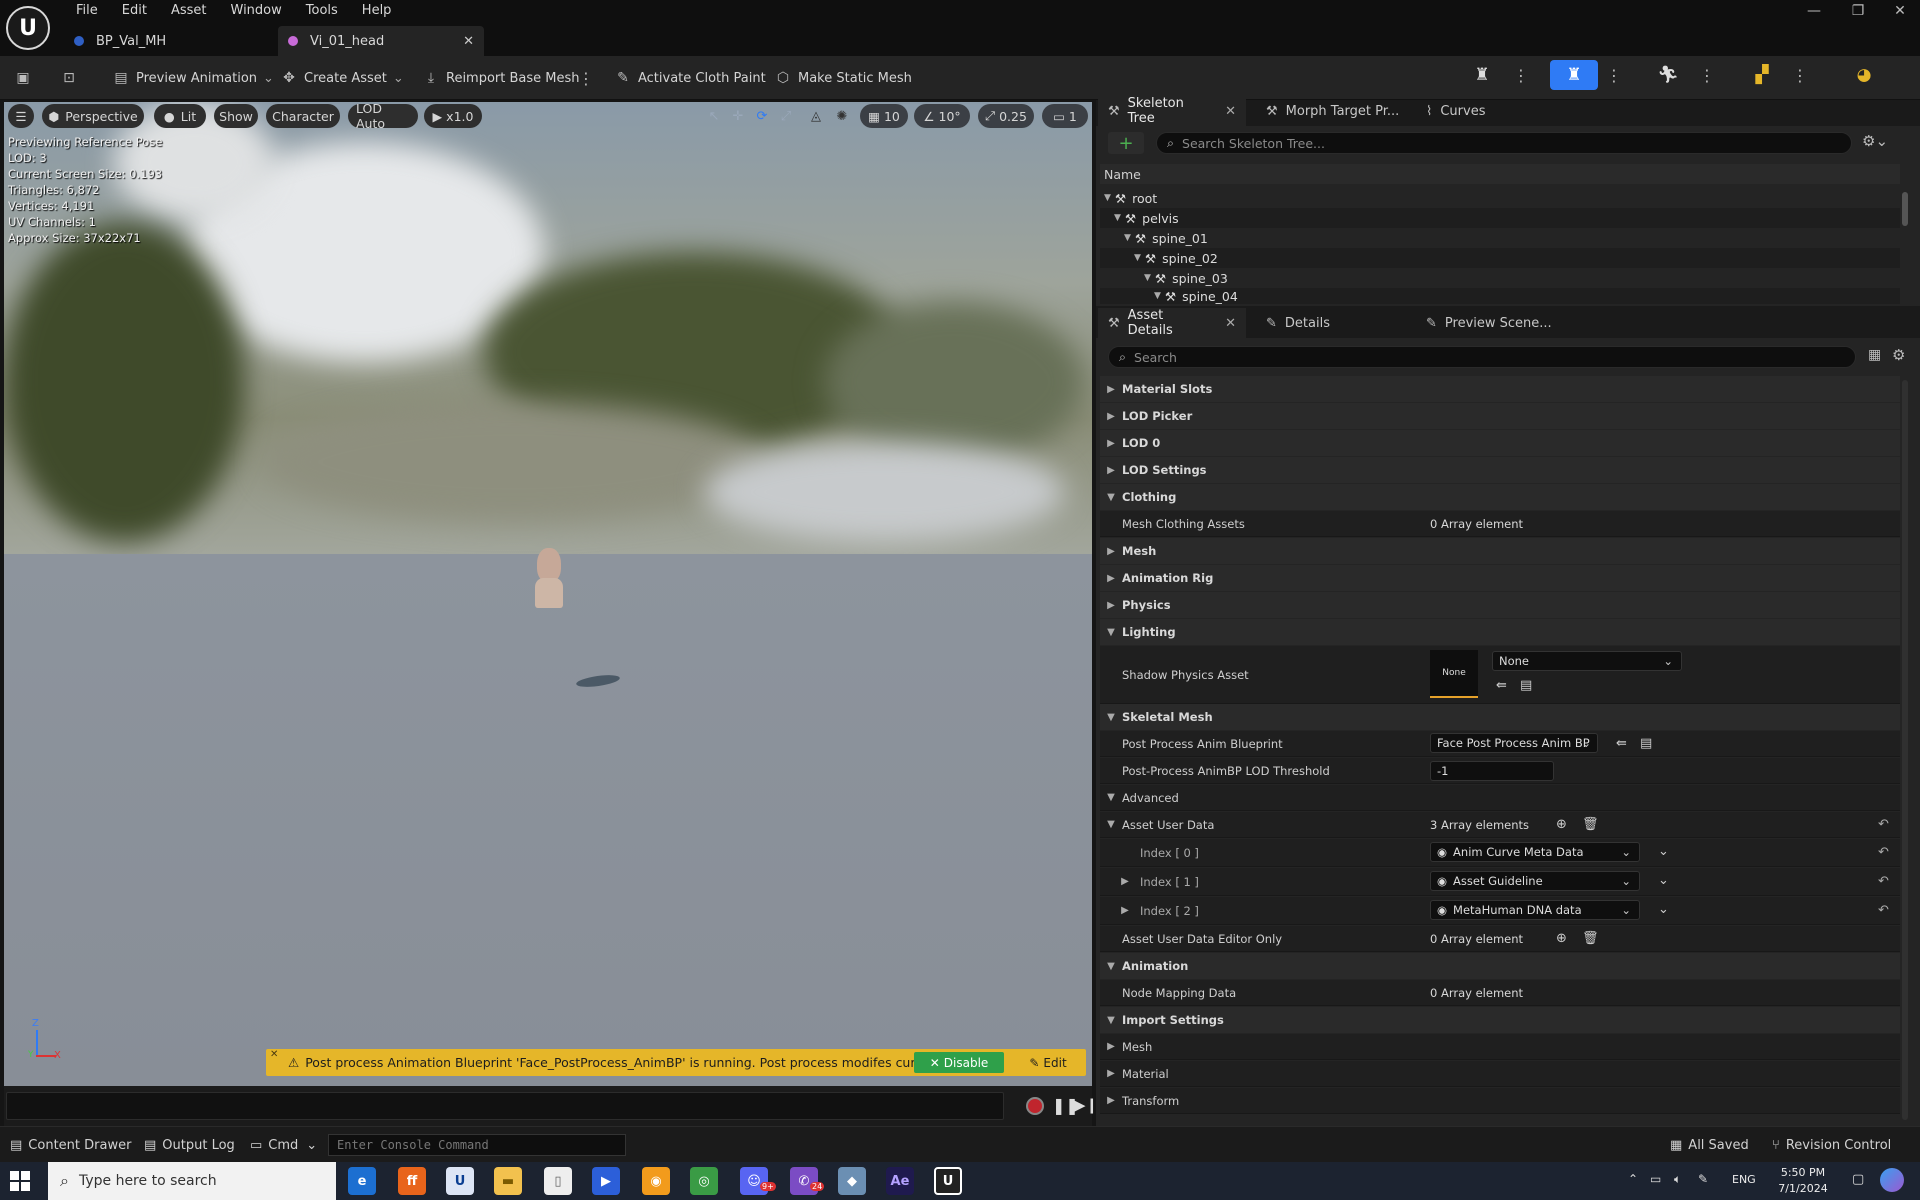  What do you see at coordinates (900, 1181) in the screenshot?
I see `after-effects-icon: Ae` at bounding box center [900, 1181].